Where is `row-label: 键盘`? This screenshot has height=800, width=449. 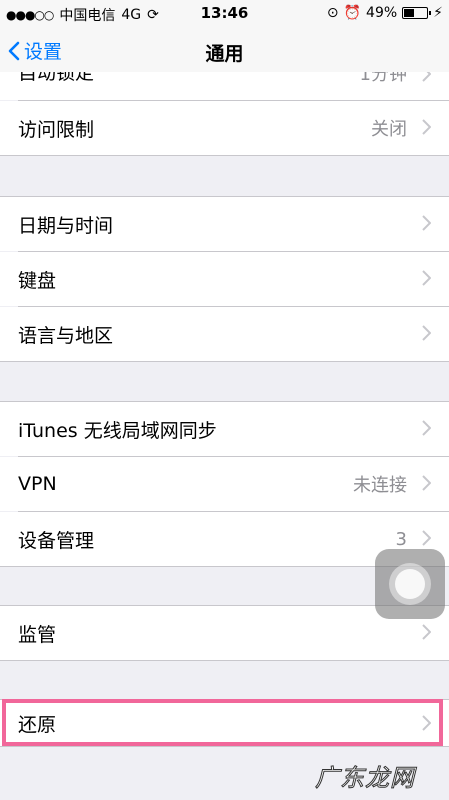 row-label: 键盘 is located at coordinates (37, 280).